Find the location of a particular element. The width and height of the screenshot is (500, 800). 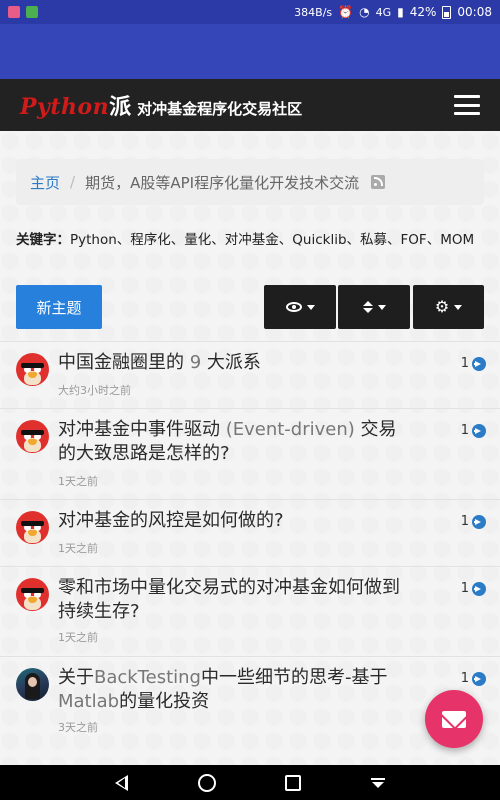

signal-icon: ▮ is located at coordinates (400, 12).